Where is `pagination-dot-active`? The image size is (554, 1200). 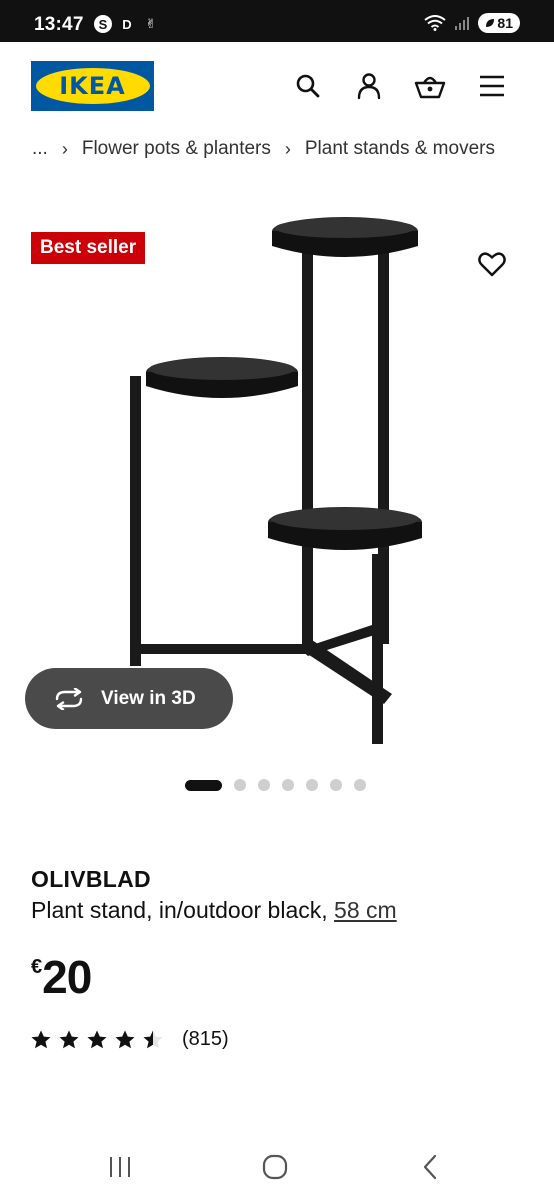 pagination-dot-active is located at coordinates (203, 785).